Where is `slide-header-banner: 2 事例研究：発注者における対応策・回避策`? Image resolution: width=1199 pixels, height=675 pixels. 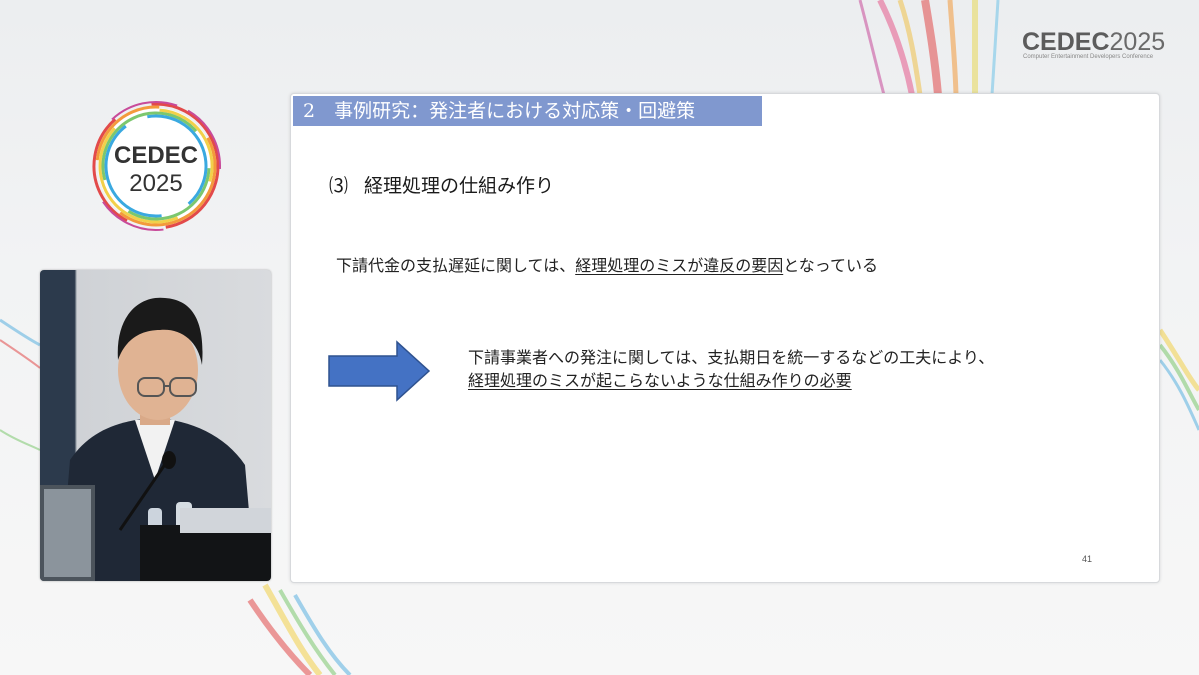
slide-header-banner: 2 事例研究：発注者における対応策・回避策 is located at coordinates (527, 111).